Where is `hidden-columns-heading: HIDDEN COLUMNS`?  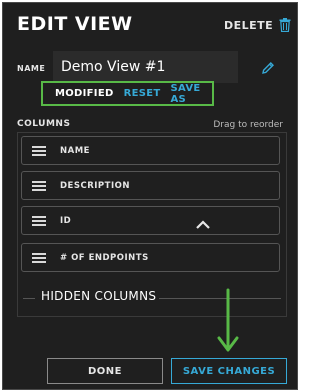 hidden-columns-heading: HIDDEN COLUMNS is located at coordinates (99, 296).